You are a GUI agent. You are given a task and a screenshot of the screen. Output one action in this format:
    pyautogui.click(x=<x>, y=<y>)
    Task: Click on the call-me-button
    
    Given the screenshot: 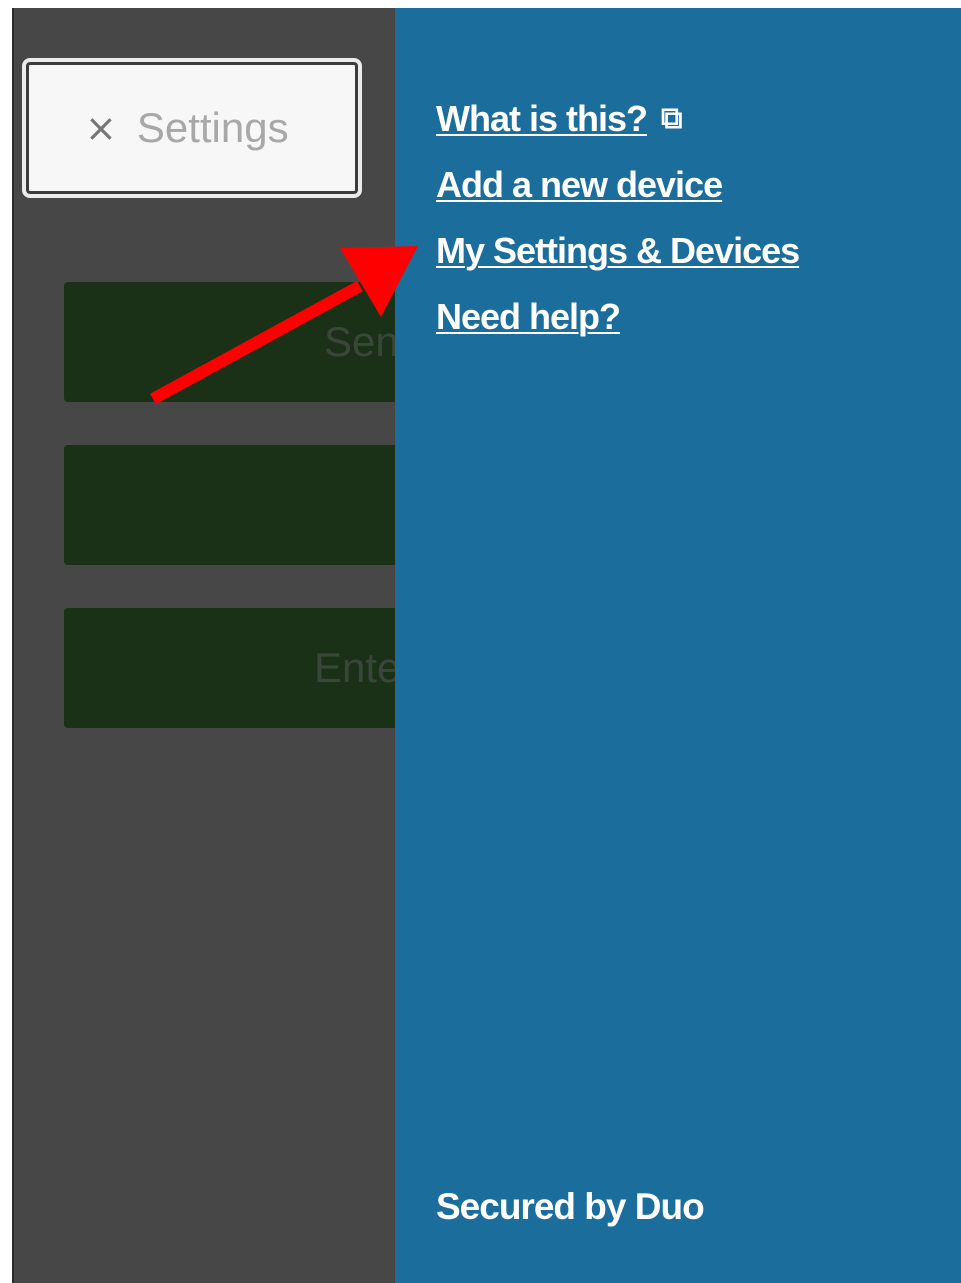 What is the action you would take?
    pyautogui.click(x=244, y=505)
    